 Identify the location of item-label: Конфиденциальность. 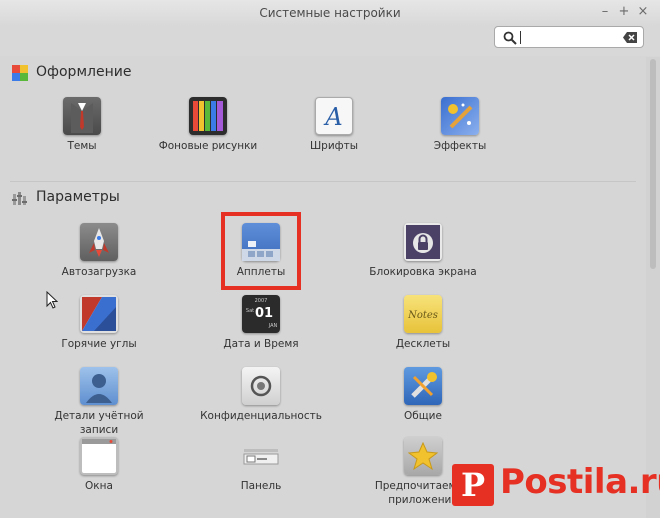
(261, 416).